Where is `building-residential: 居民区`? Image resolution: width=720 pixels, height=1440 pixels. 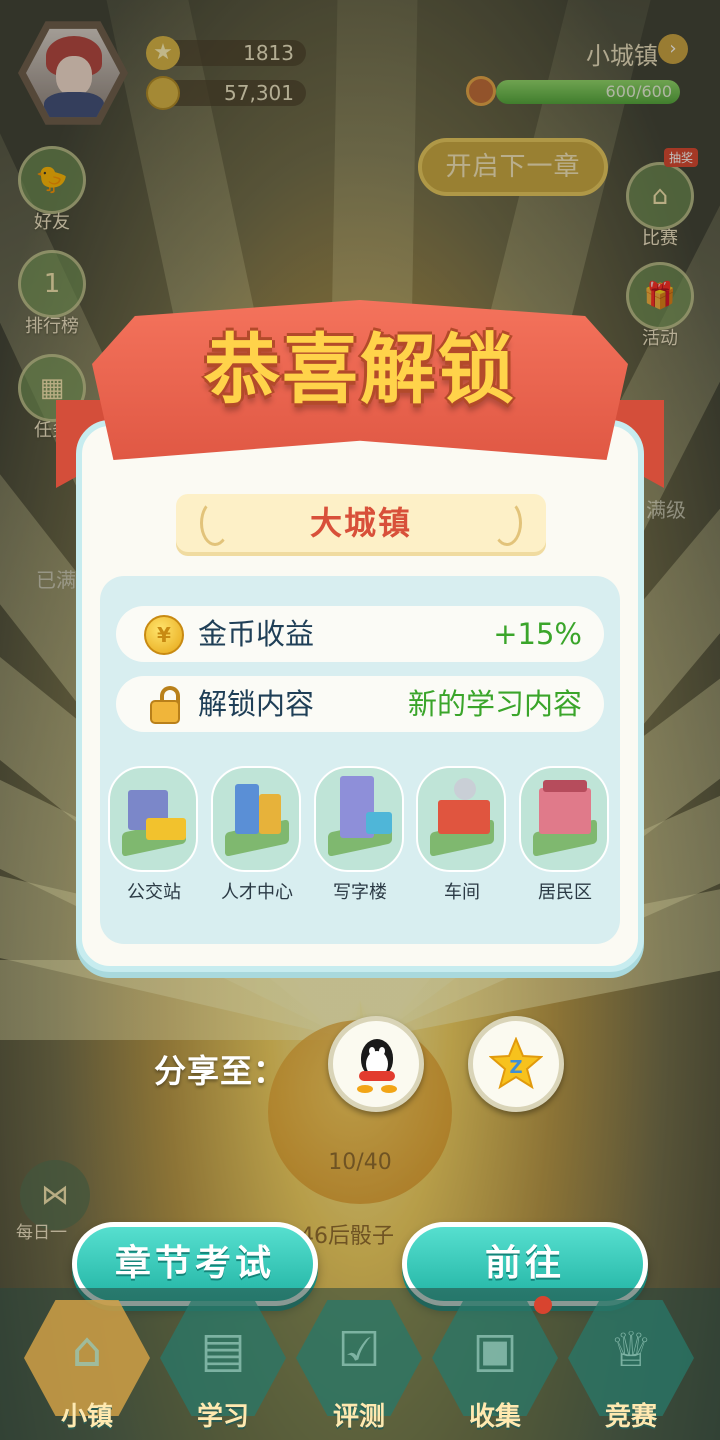 building-residential: 居民区 is located at coordinates (565, 835).